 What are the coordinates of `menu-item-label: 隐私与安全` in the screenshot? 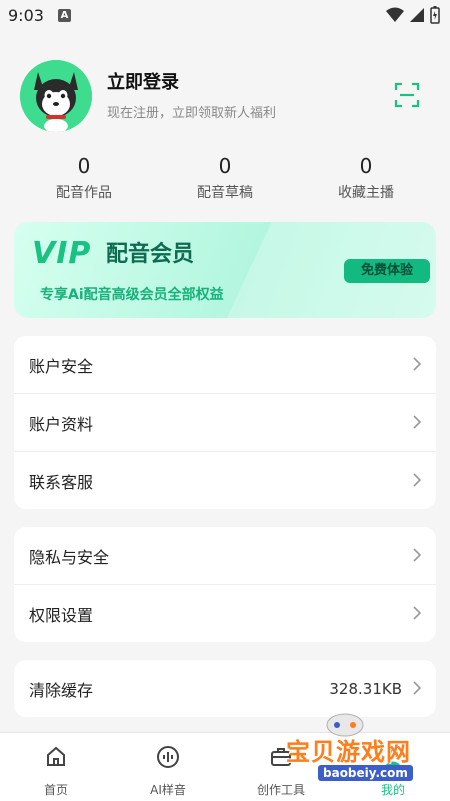 It's located at (69, 557).